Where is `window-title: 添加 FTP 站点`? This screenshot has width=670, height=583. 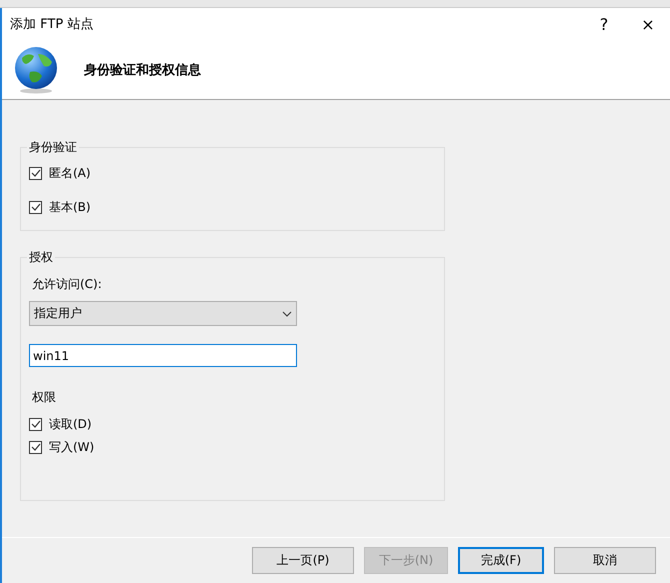
window-title: 添加 FTP 站点 is located at coordinates (52, 24).